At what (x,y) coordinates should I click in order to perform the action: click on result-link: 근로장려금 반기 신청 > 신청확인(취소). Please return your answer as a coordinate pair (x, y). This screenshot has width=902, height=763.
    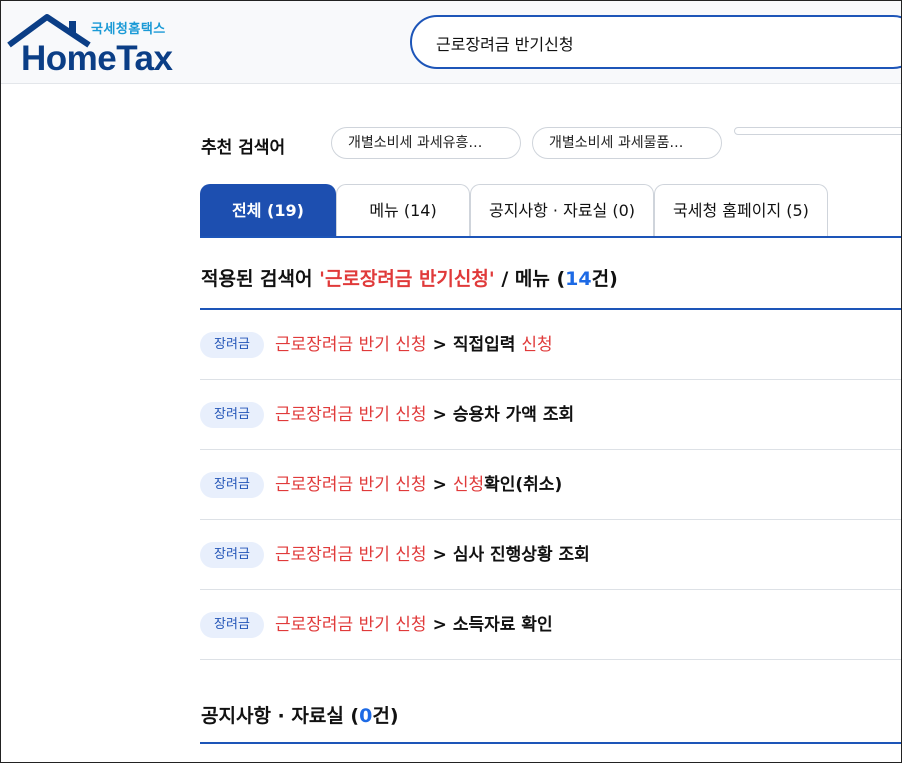
    Looking at the image, I should click on (418, 485).